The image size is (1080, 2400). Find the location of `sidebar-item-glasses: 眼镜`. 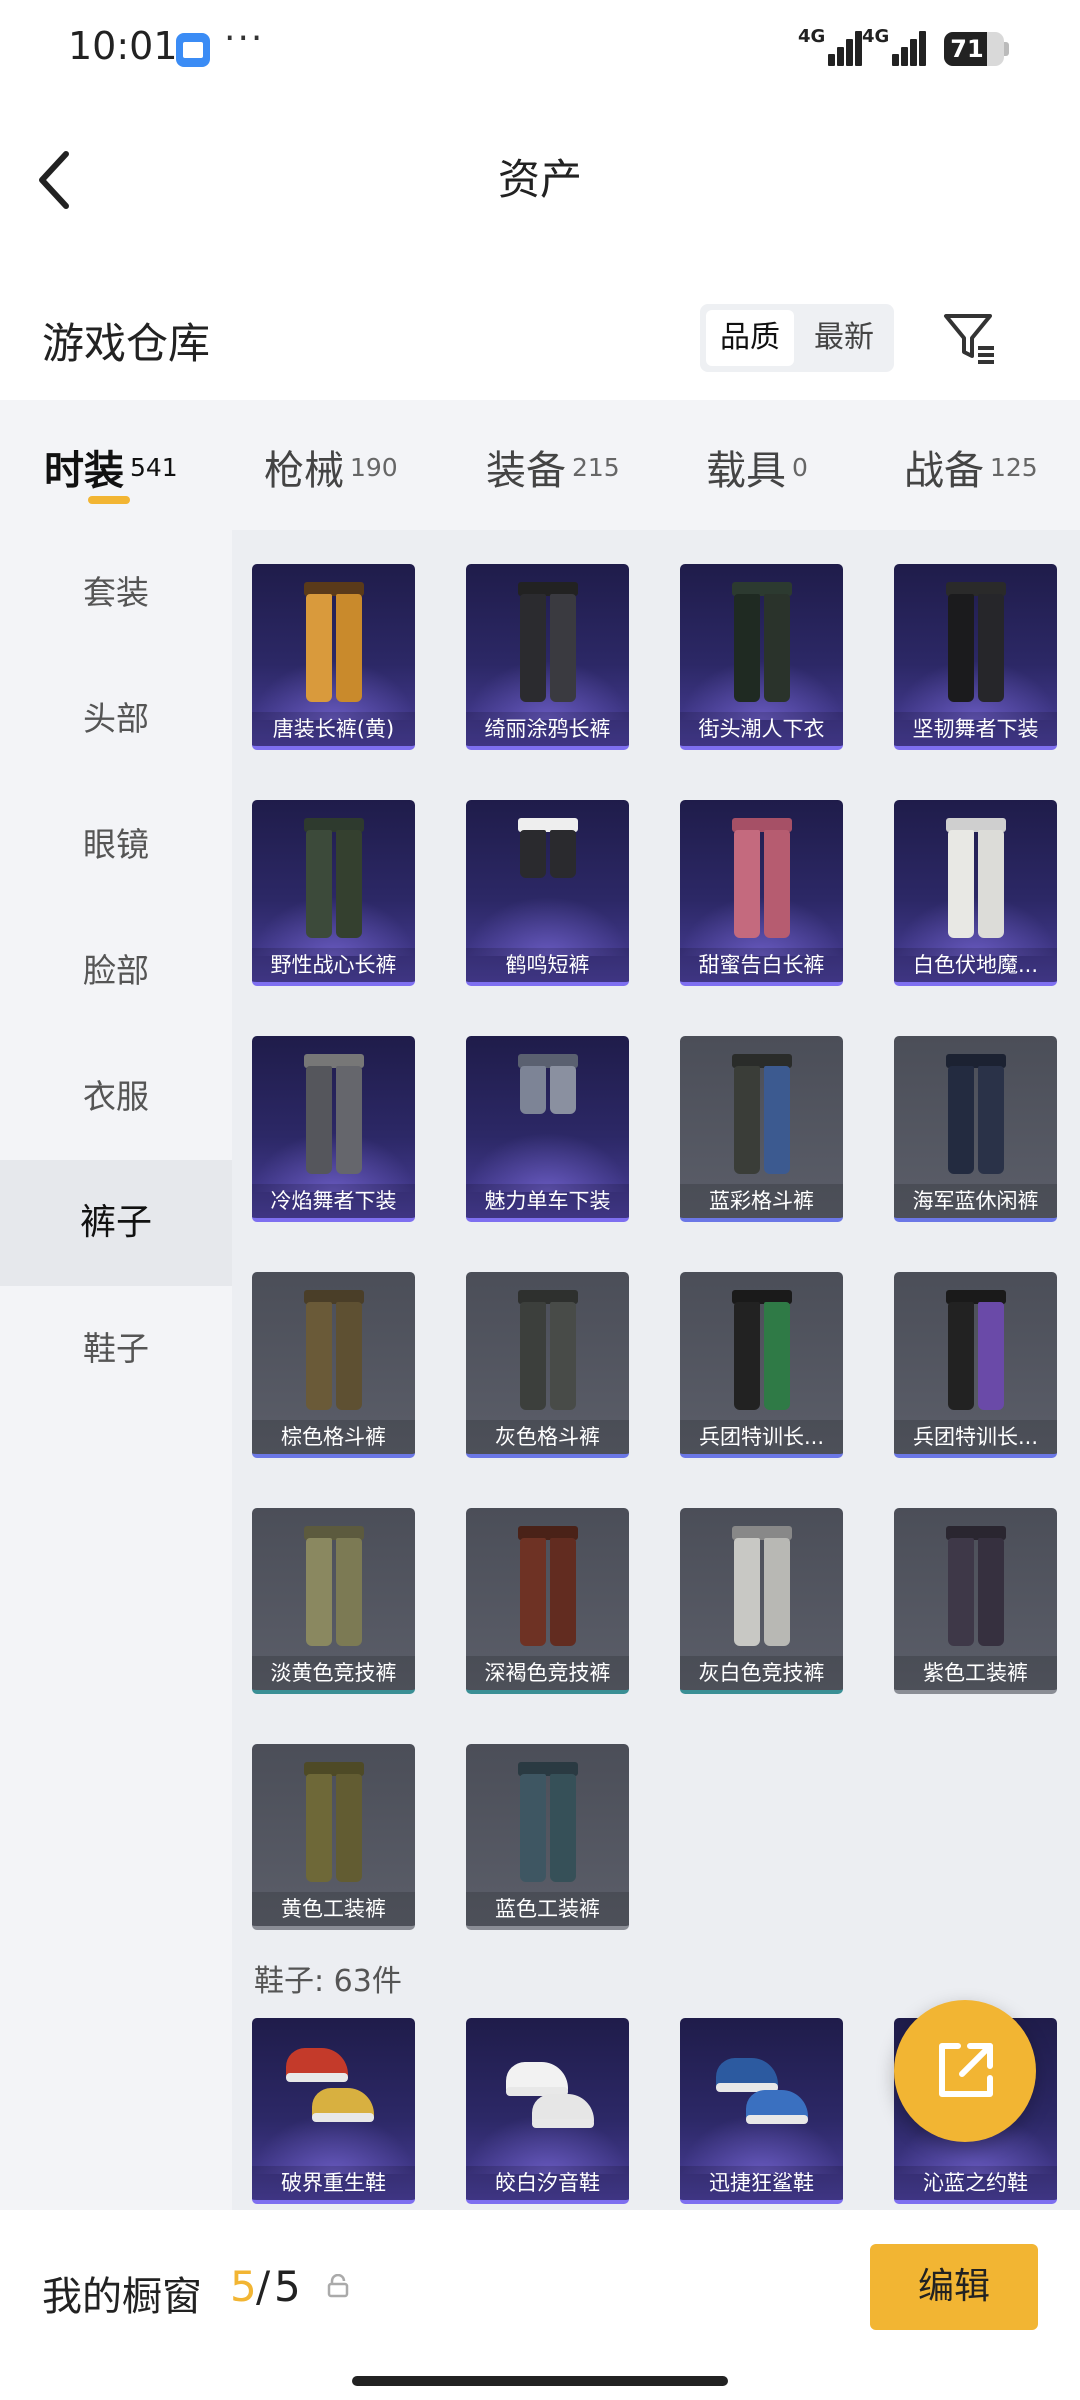

sidebar-item-glasses: 眼镜 is located at coordinates (116, 845).